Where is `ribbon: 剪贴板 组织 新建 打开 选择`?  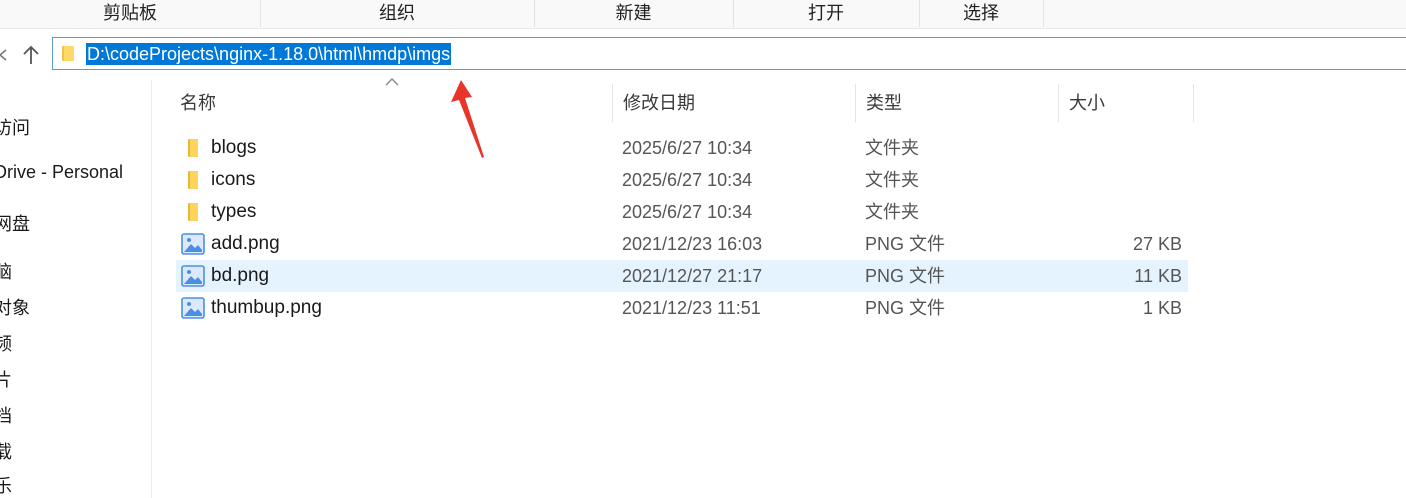
ribbon: 剪贴板 组织 新建 打开 选择 is located at coordinates (703, 14).